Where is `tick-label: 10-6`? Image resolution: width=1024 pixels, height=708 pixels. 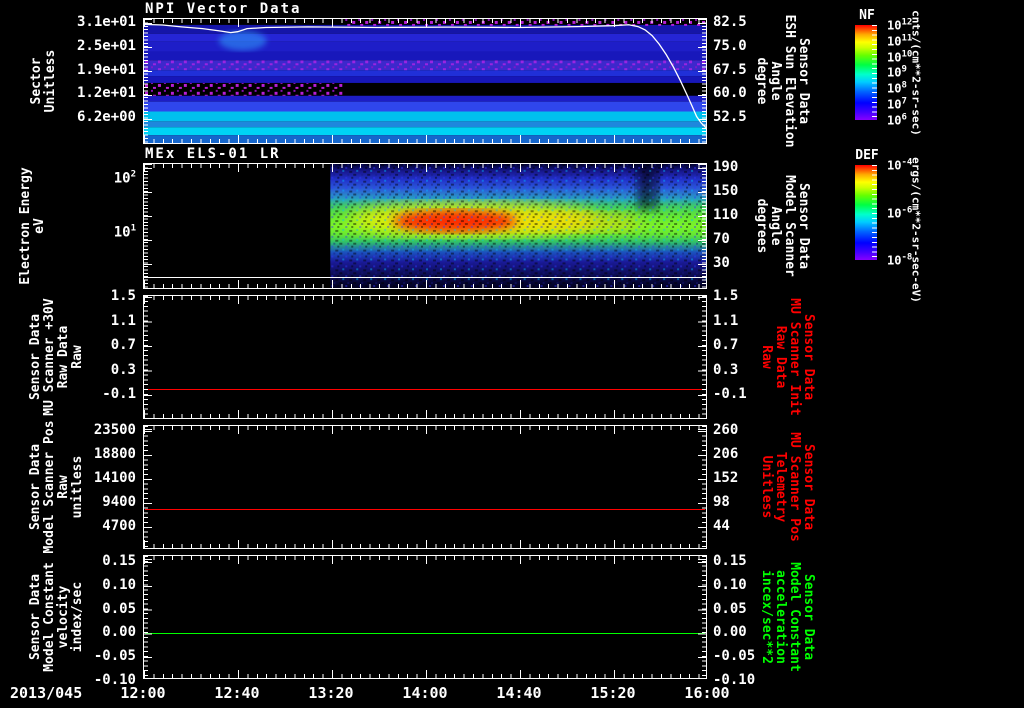 tick-label: 10-6 is located at coordinates (900, 212).